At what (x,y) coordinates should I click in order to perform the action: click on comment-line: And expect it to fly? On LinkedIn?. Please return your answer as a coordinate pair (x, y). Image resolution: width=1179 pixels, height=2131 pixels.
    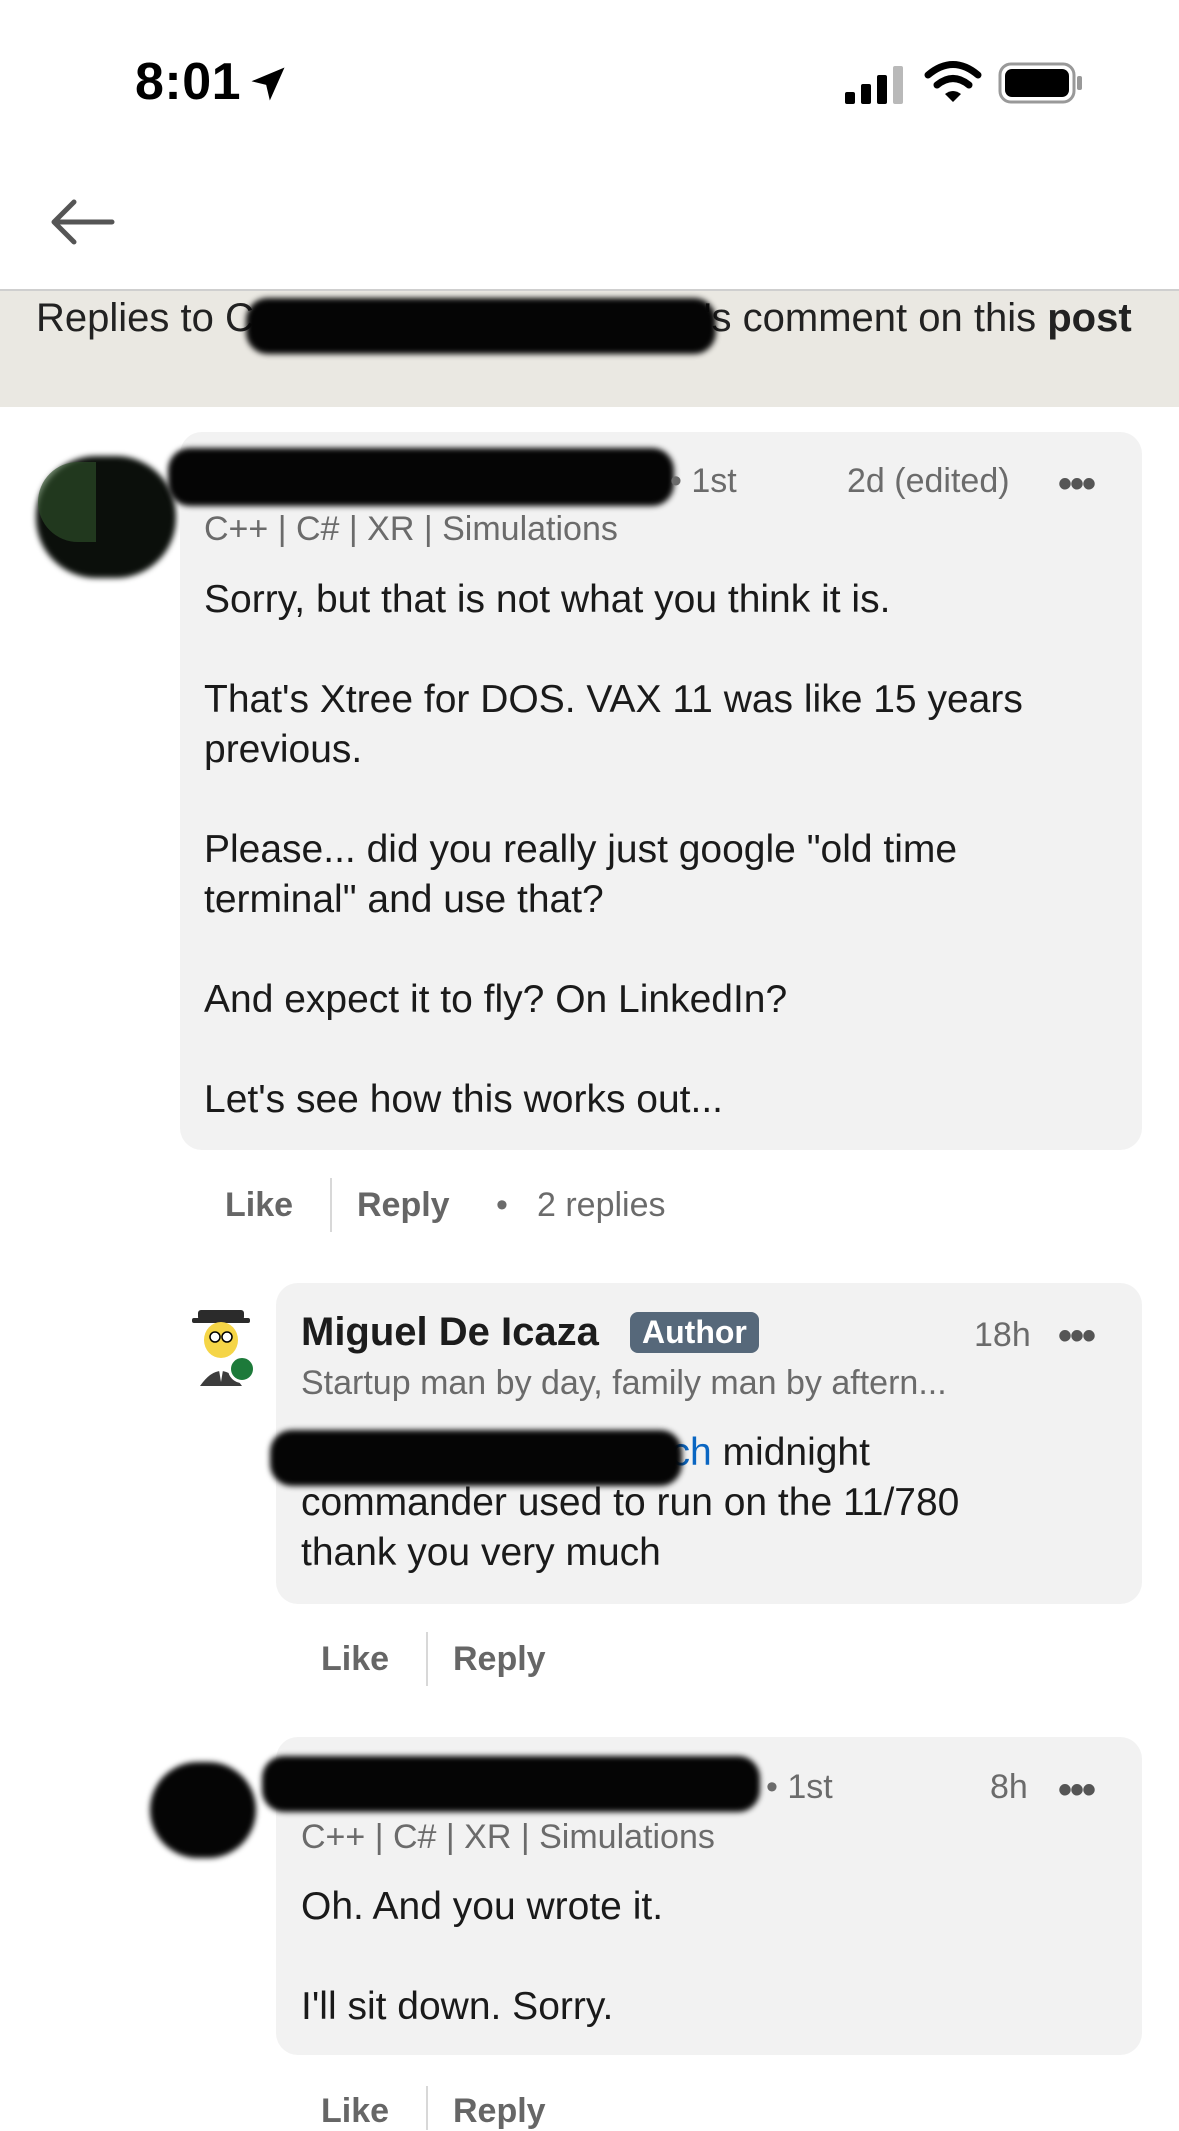
    Looking at the image, I should click on (496, 999).